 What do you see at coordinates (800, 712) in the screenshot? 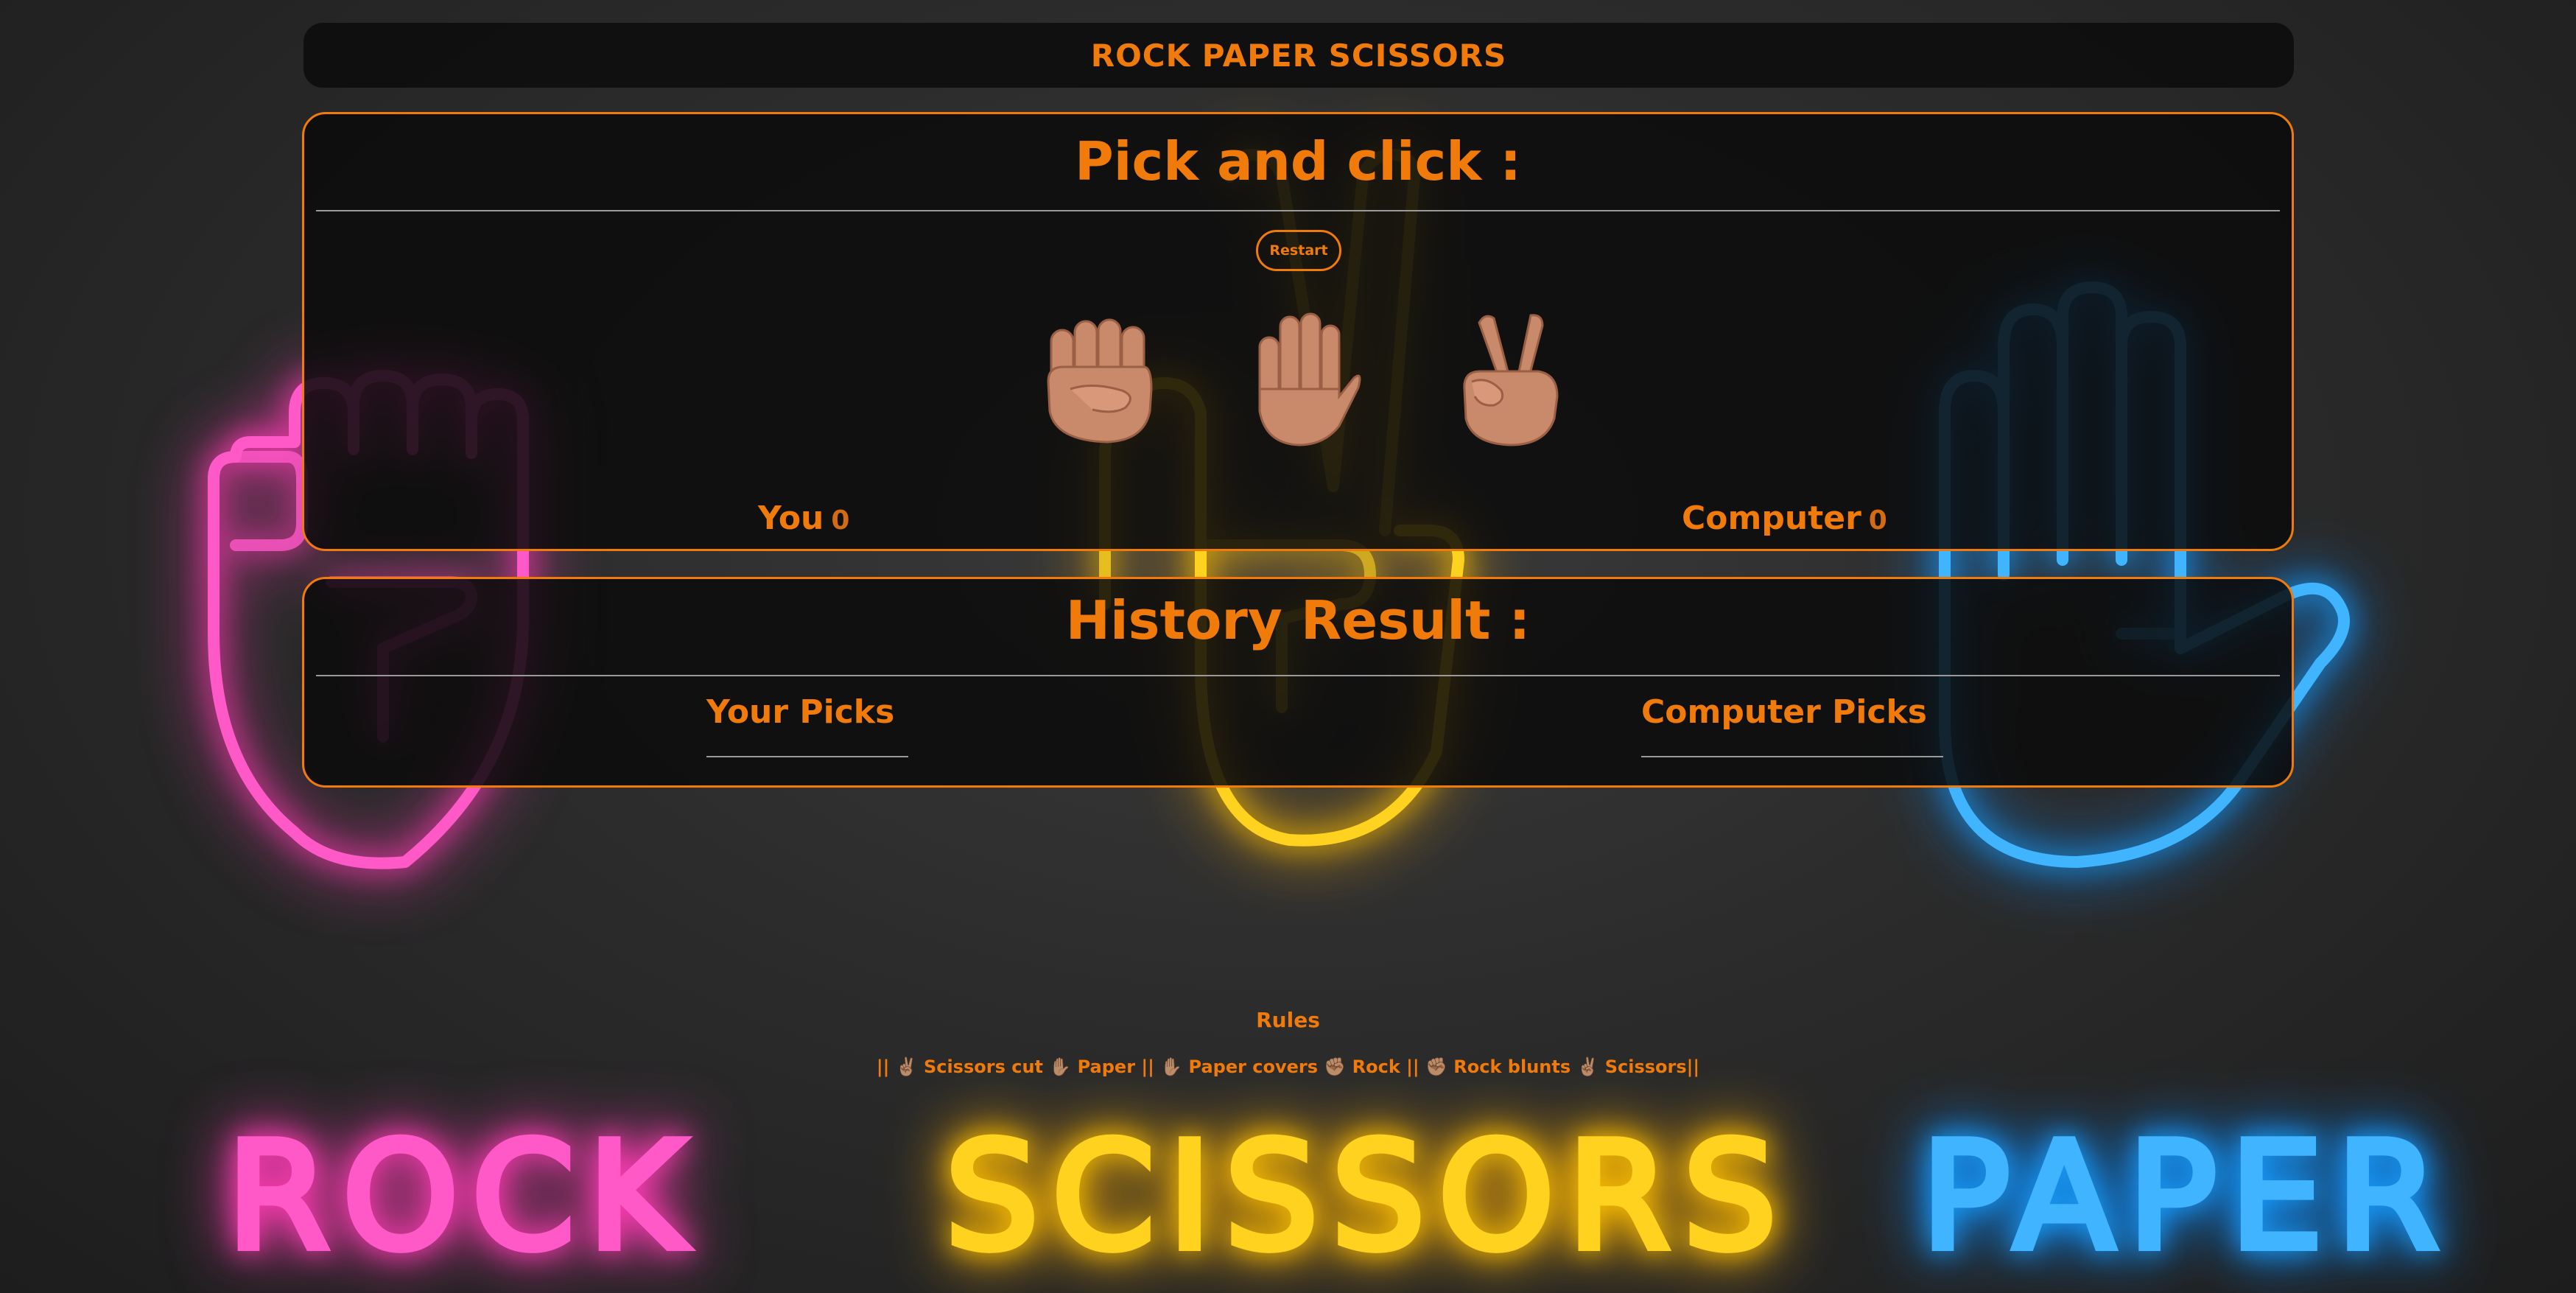
I see `your-picks-heading: Your Picks` at bounding box center [800, 712].